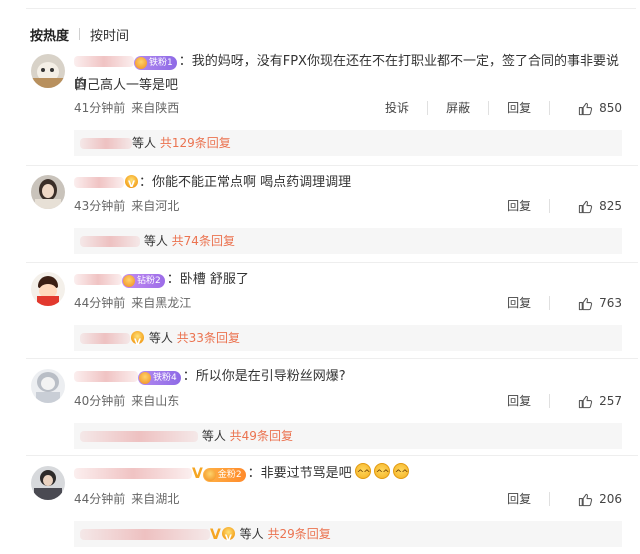 The height and width of the screenshot is (554, 640). Describe the element at coordinates (155, 499) in the screenshot. I see `comment-location: 来自湖北` at that location.